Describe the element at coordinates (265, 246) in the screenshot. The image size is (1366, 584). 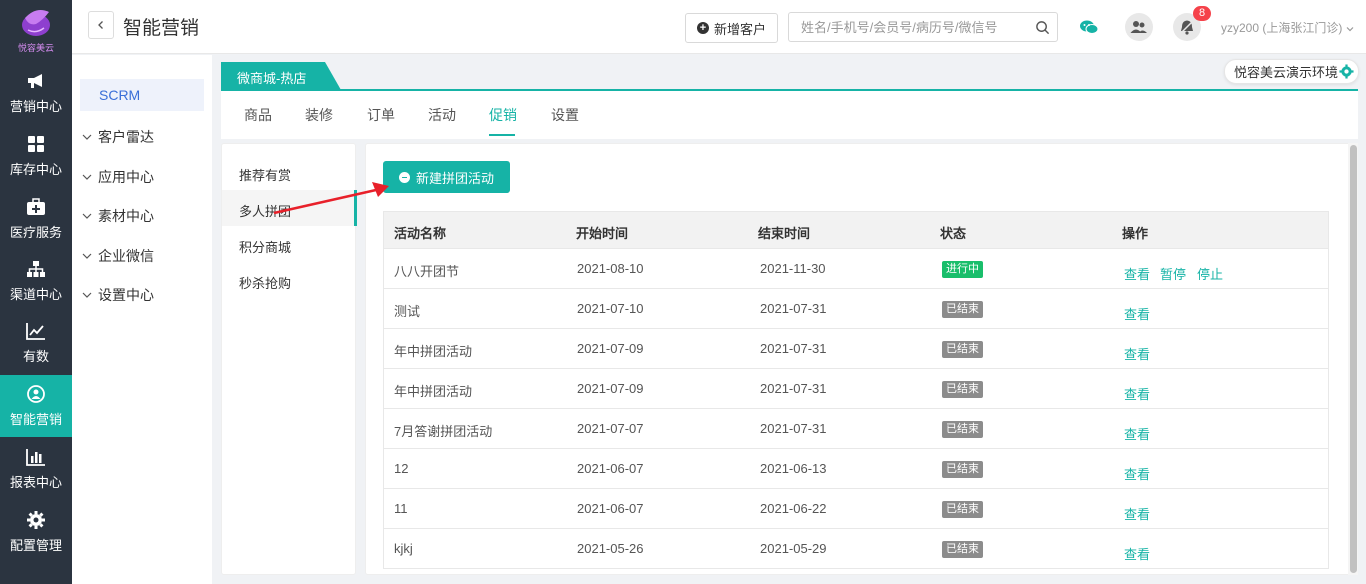
I see `promo-item-2: 积分商城` at that location.